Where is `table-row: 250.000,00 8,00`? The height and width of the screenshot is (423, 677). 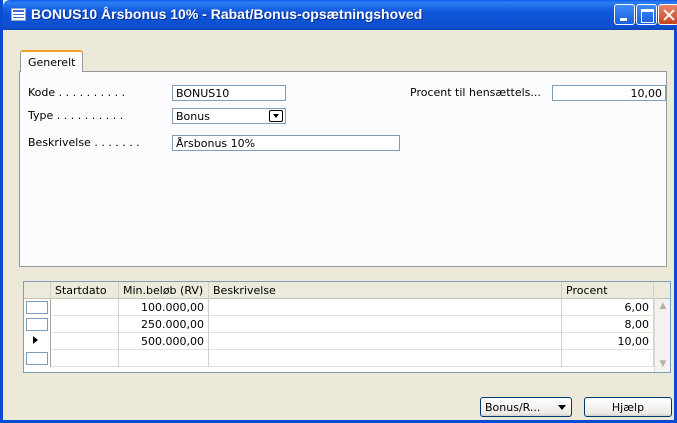 table-row: 250.000,00 8,00 is located at coordinates (339, 324).